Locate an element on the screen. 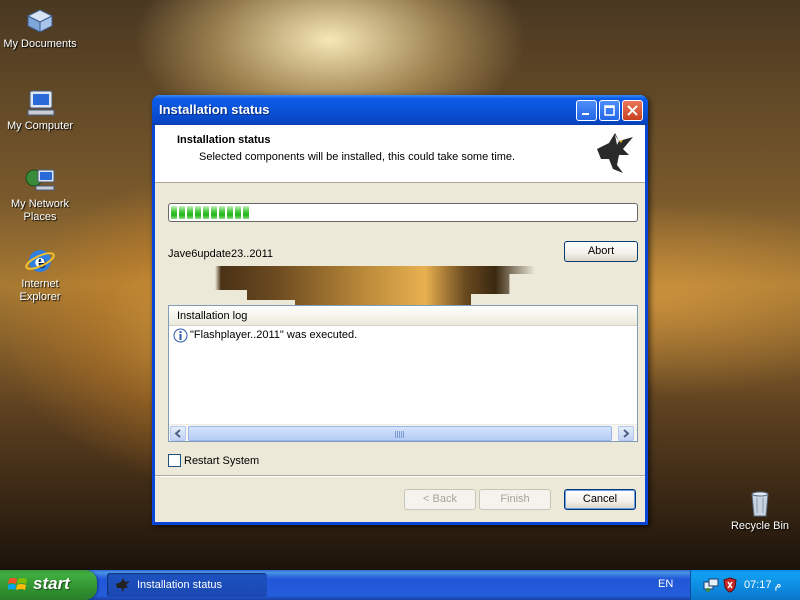  network-tray-icon is located at coordinates (711, 585).